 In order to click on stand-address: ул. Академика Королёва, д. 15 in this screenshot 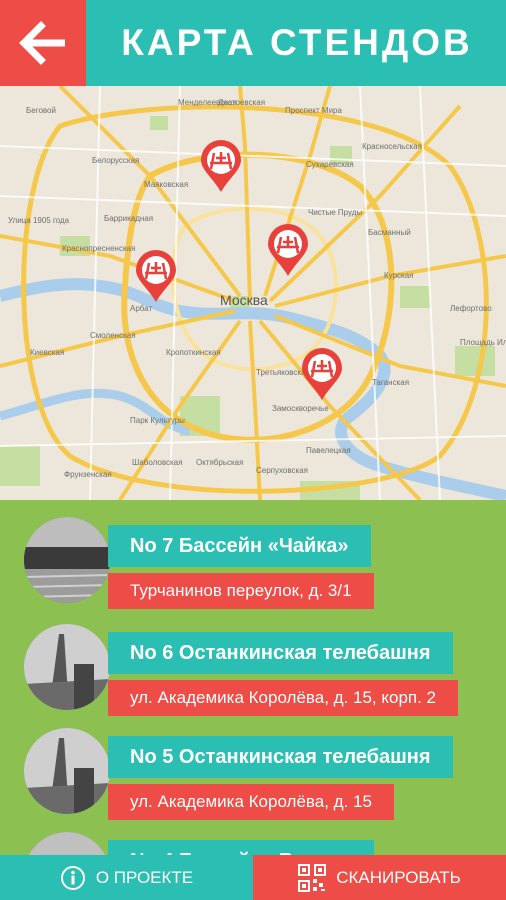, I will do `click(251, 802)`.